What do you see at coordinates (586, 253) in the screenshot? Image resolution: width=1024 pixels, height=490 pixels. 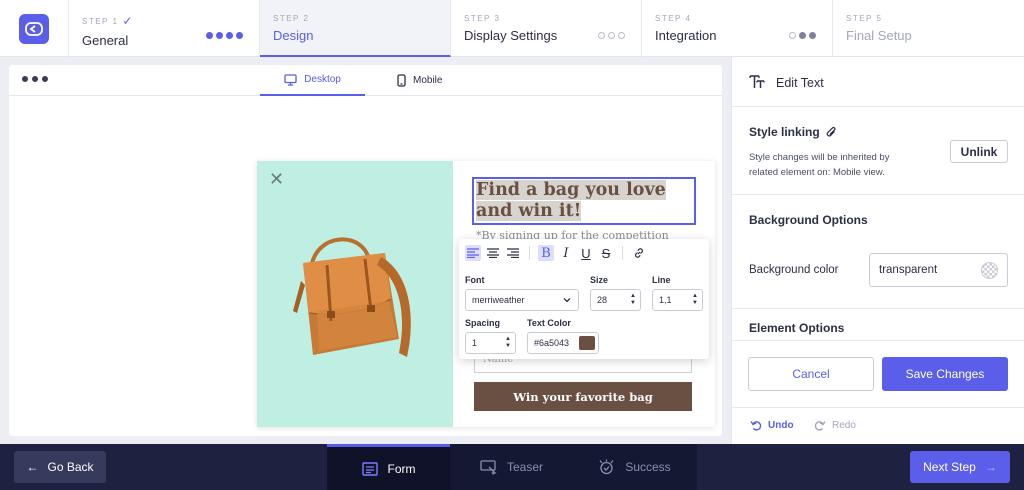 I see `underline-icon: U` at bounding box center [586, 253].